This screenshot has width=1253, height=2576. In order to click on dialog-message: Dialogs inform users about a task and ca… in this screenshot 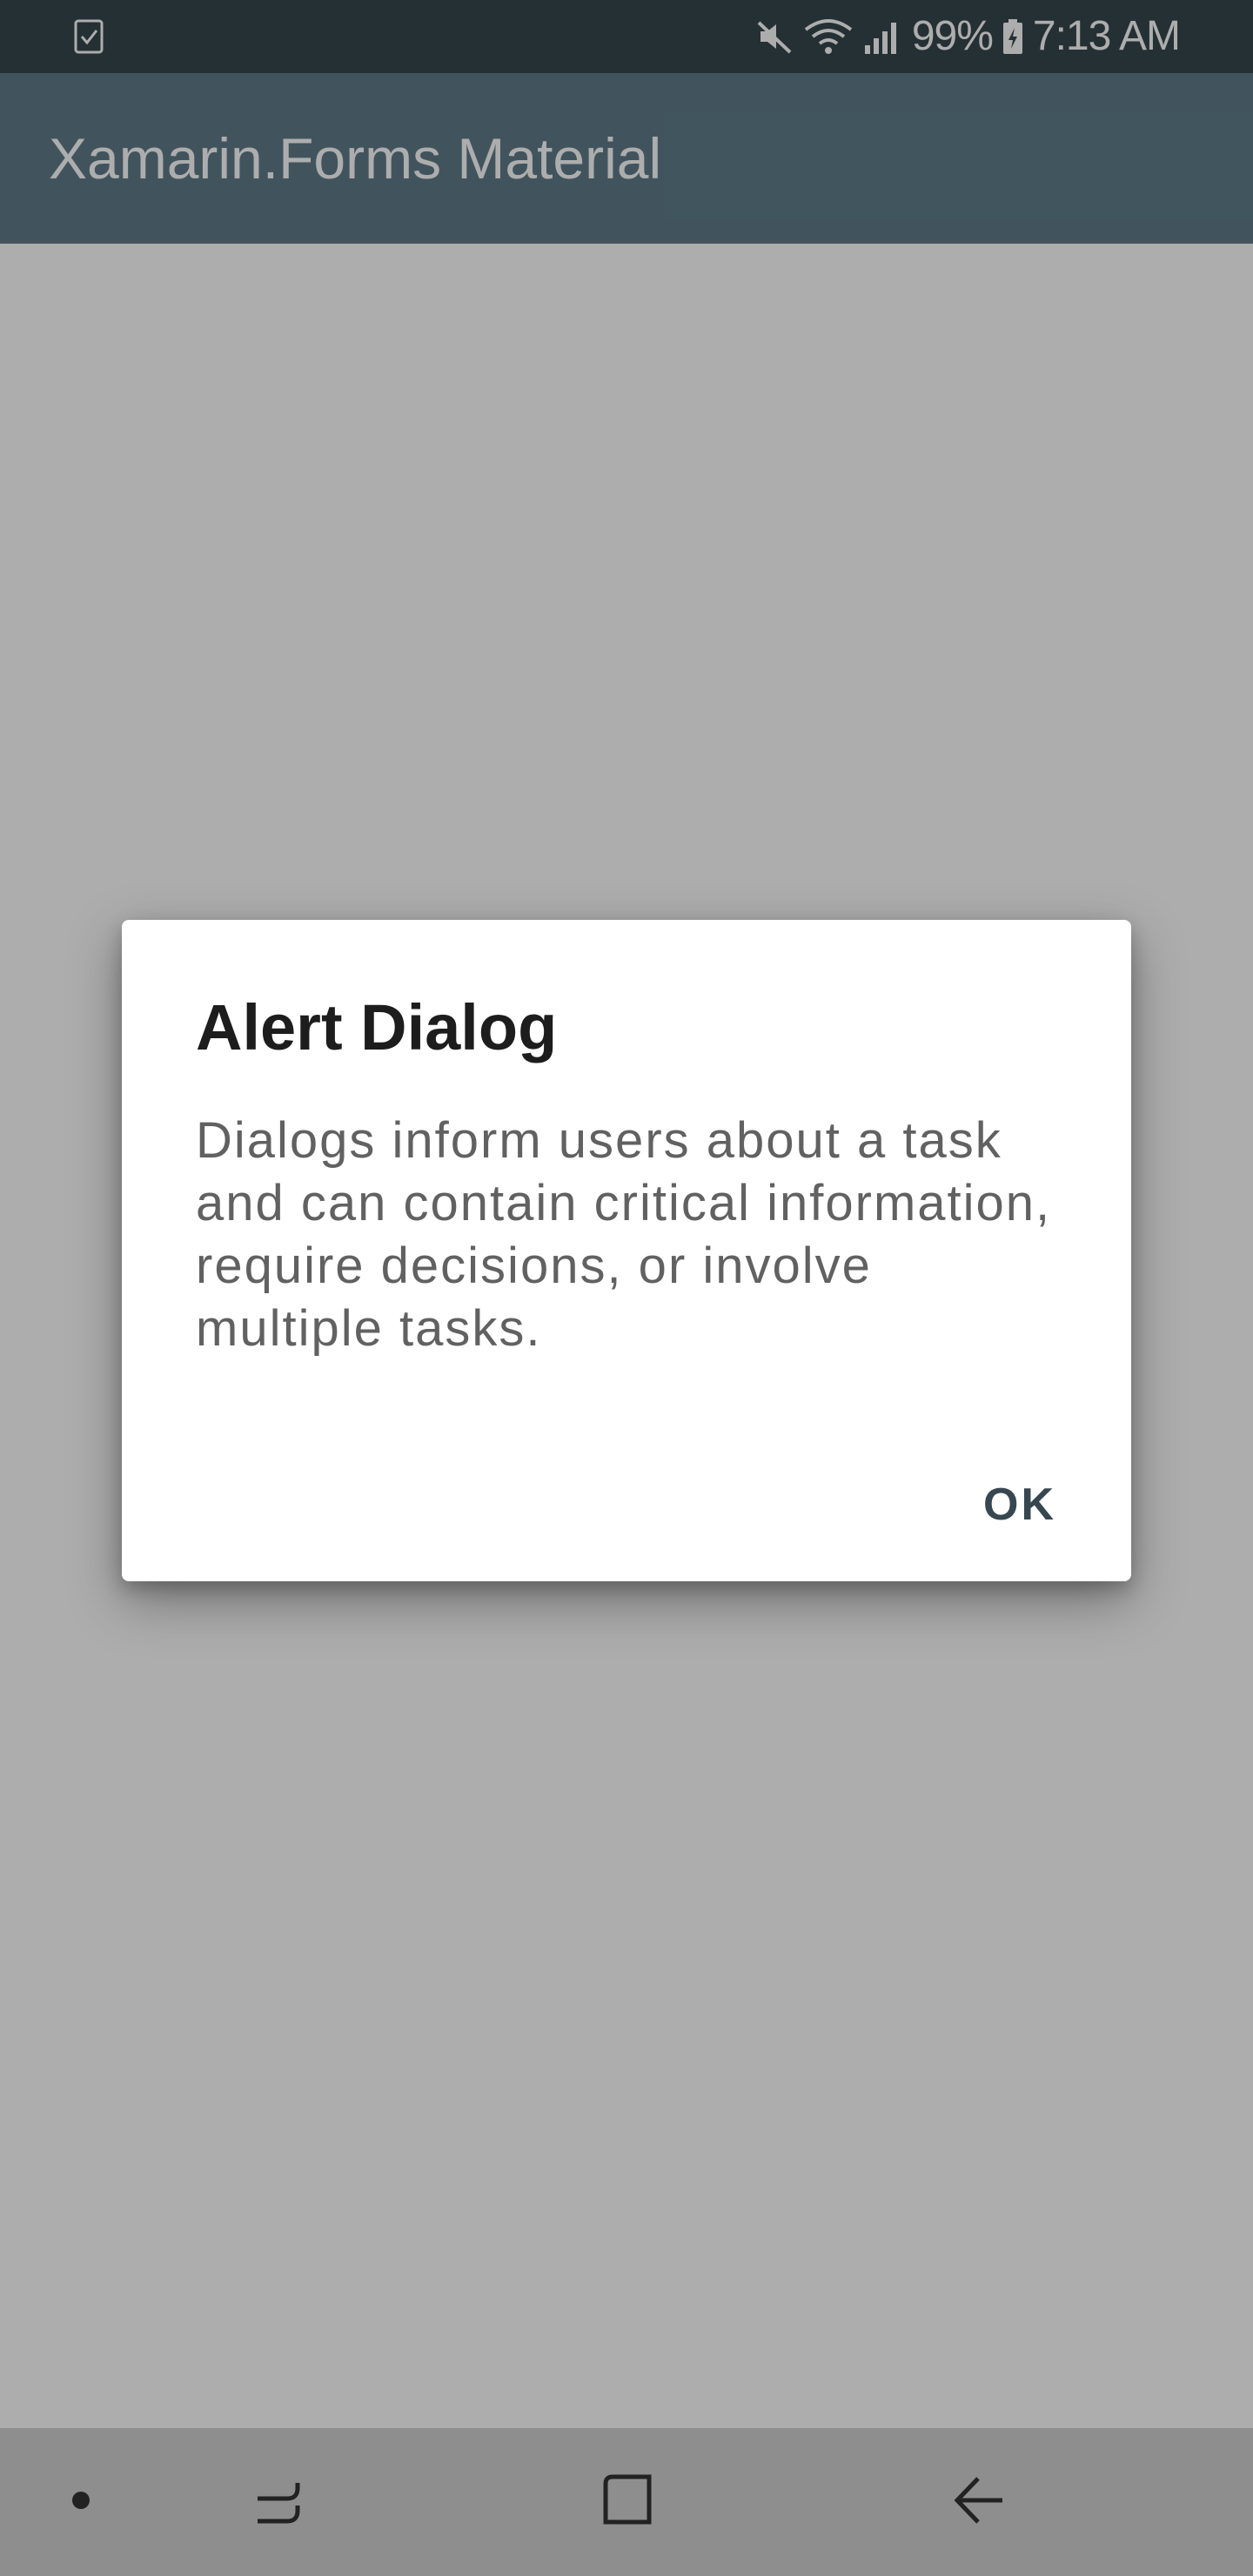, I will do `click(624, 1234)`.